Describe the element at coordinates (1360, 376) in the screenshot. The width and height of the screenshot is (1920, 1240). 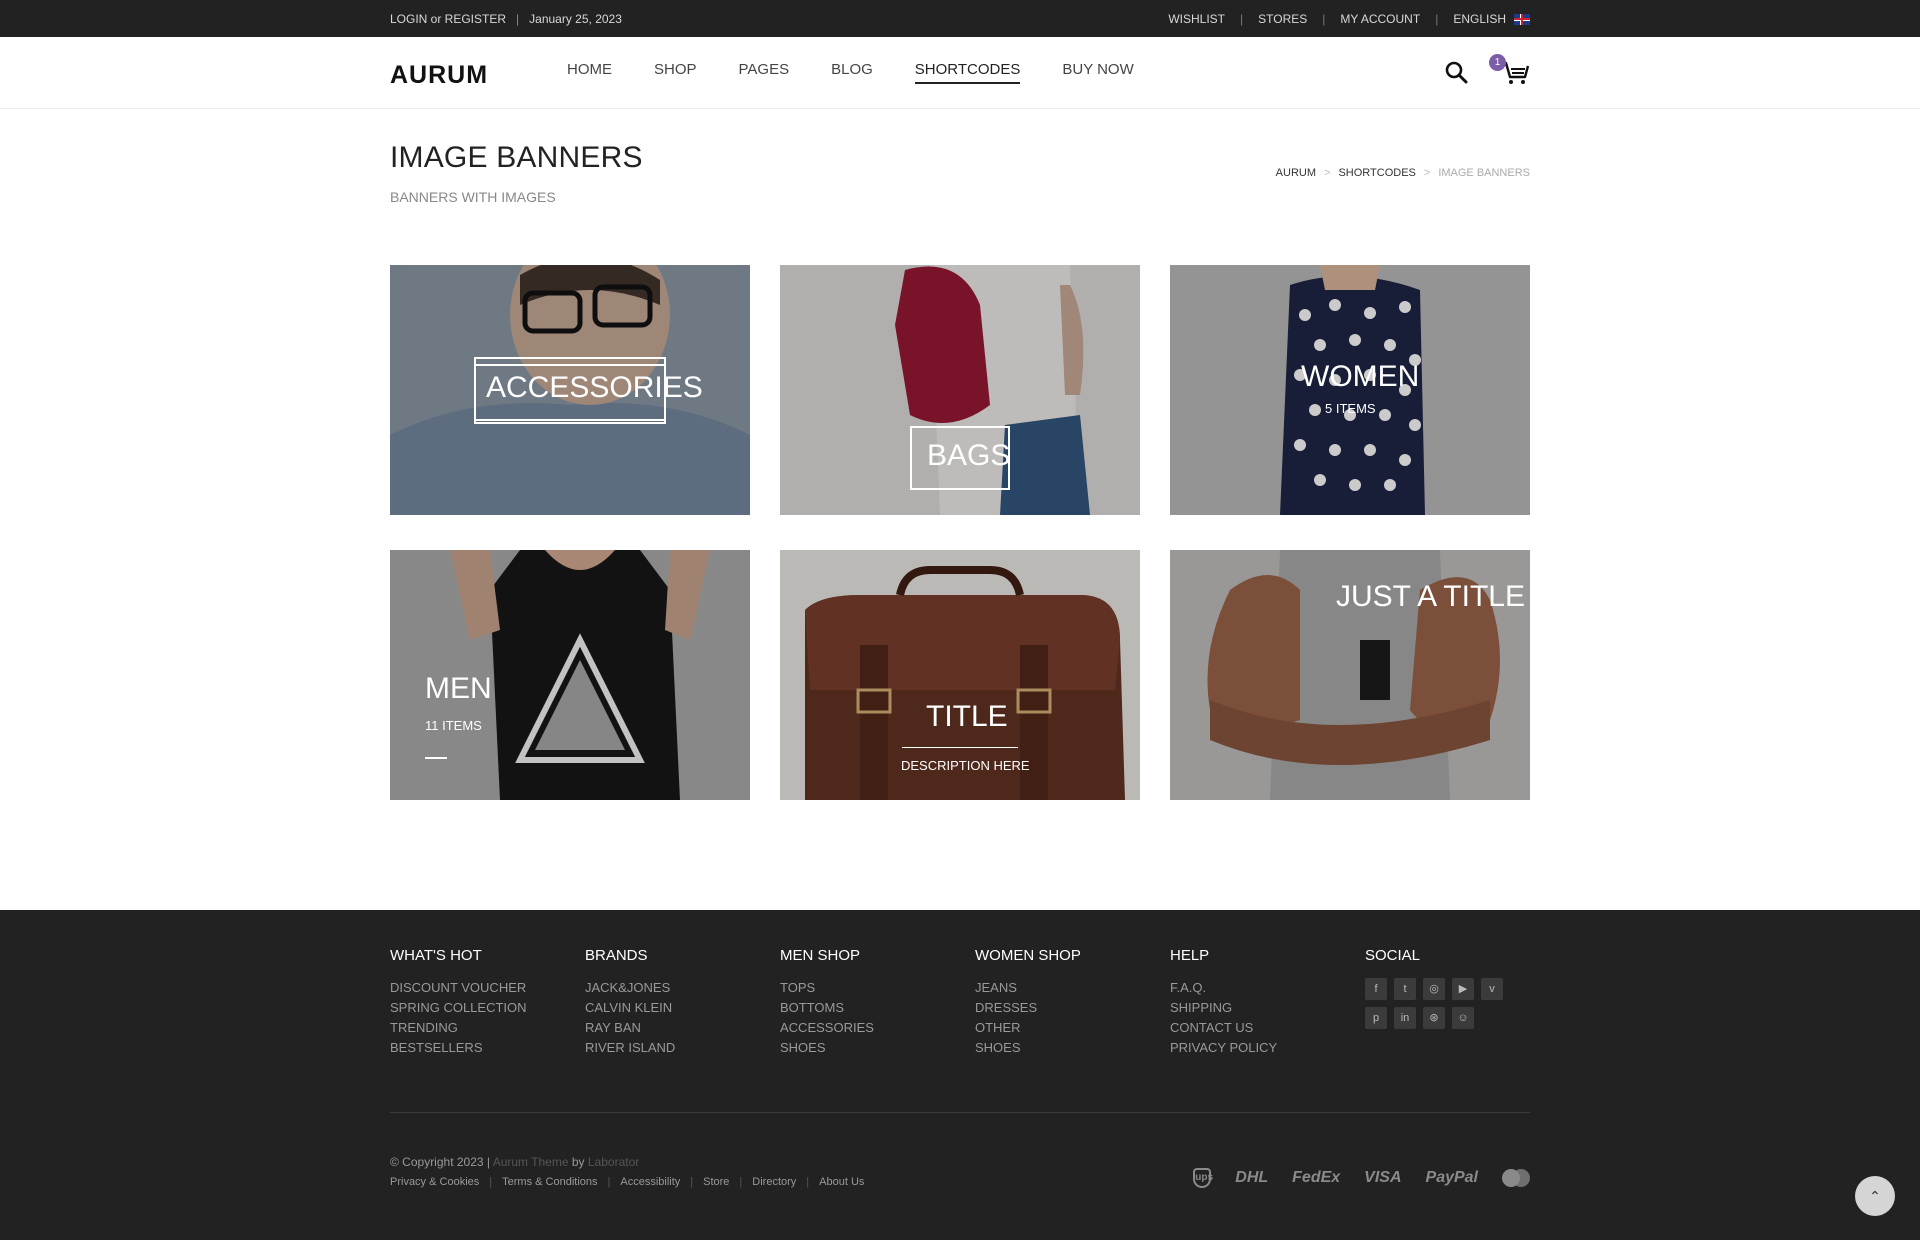
I see `banner-title: WOMEN` at that location.